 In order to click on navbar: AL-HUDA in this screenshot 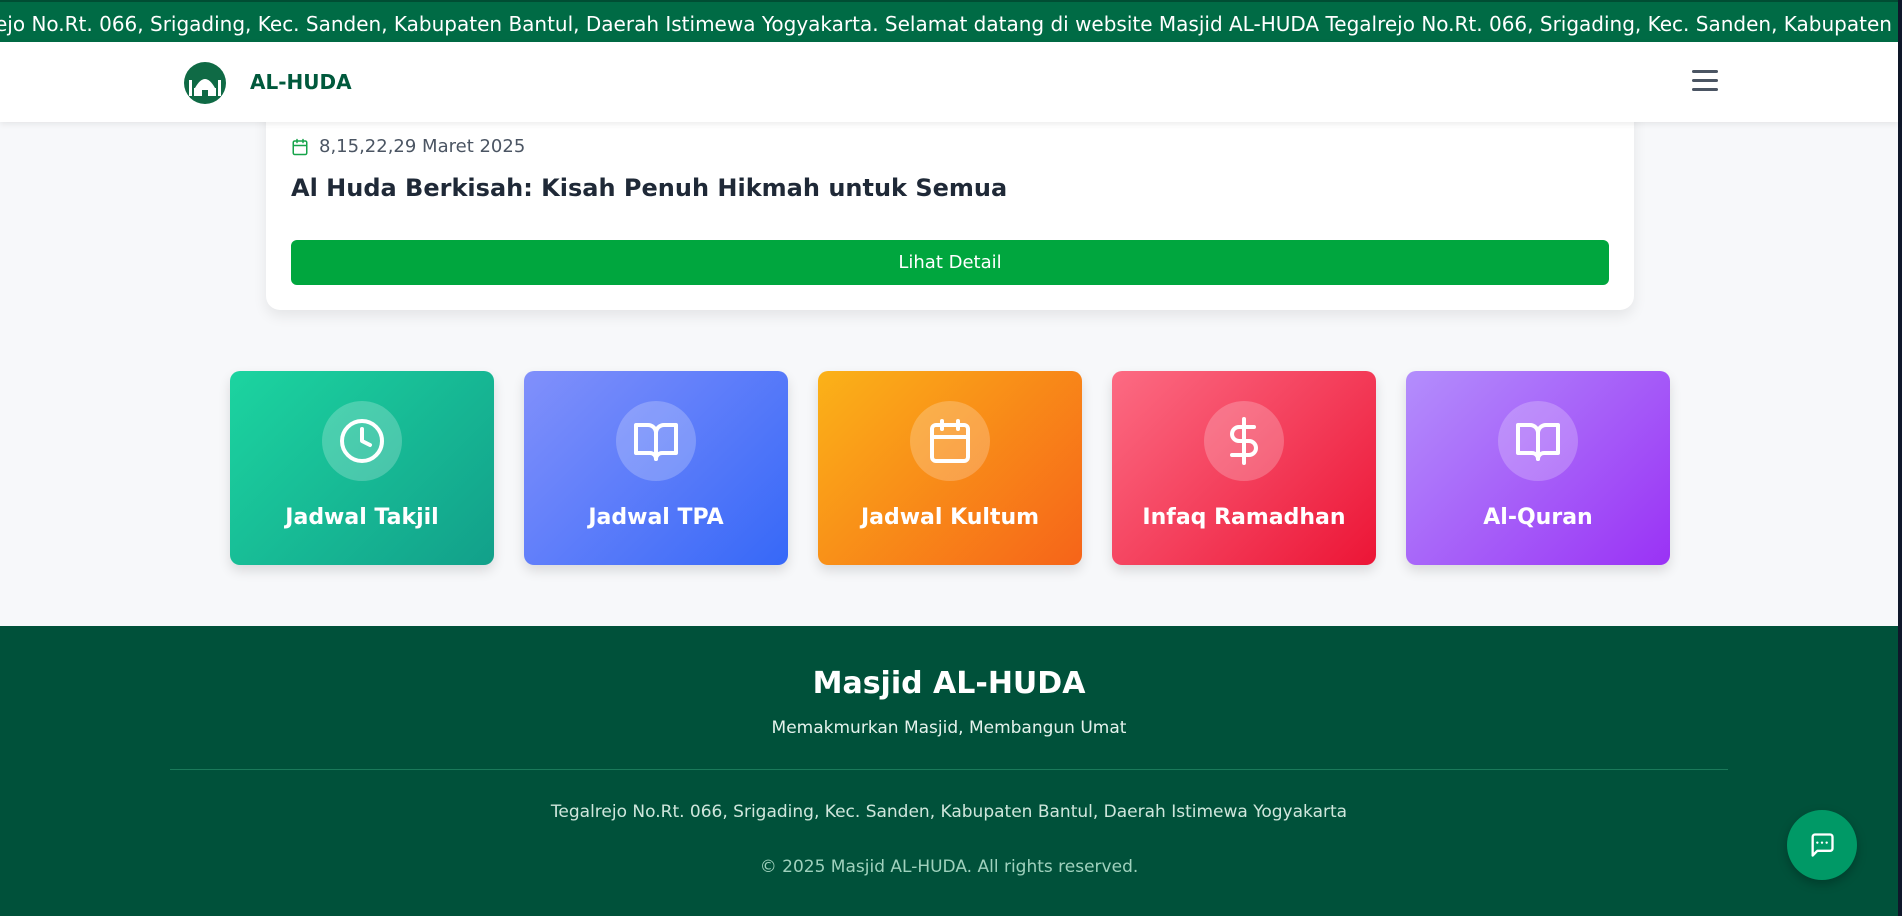, I will do `click(949, 82)`.